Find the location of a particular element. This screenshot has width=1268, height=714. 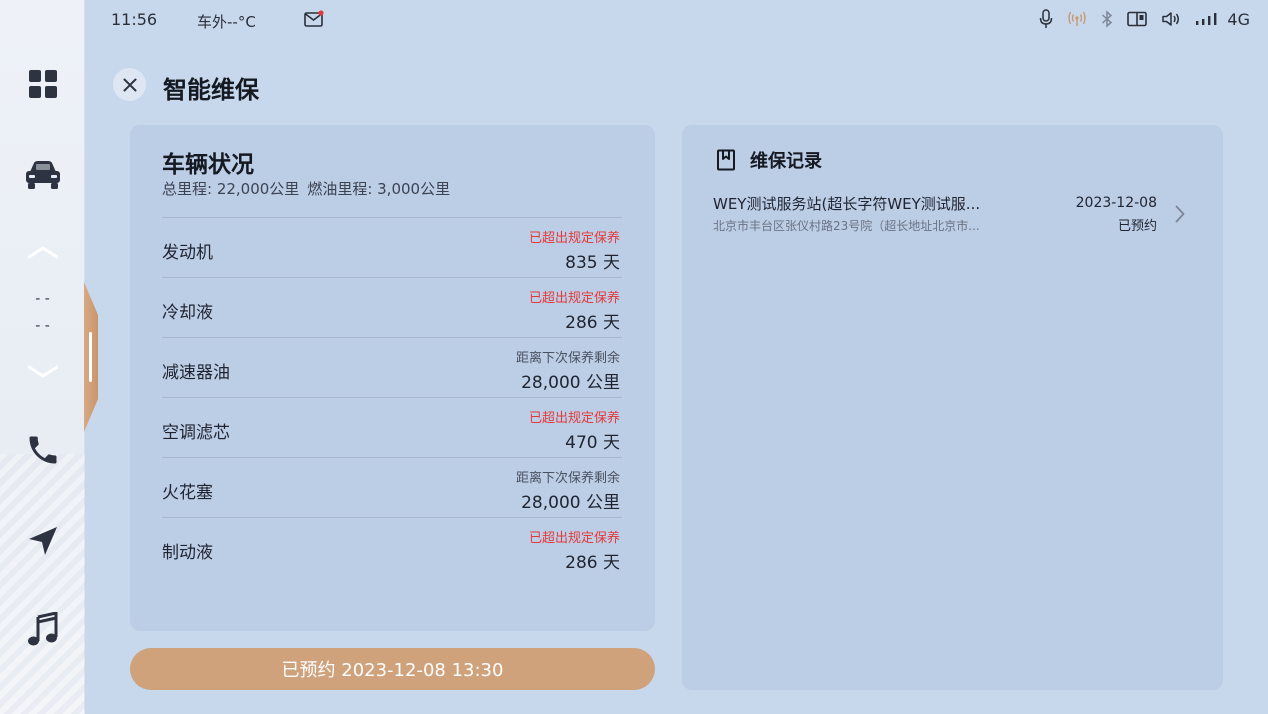

maintenance-item-brake-fluid: 制动液 已超出规定保养 286 天 is located at coordinates (392, 547).